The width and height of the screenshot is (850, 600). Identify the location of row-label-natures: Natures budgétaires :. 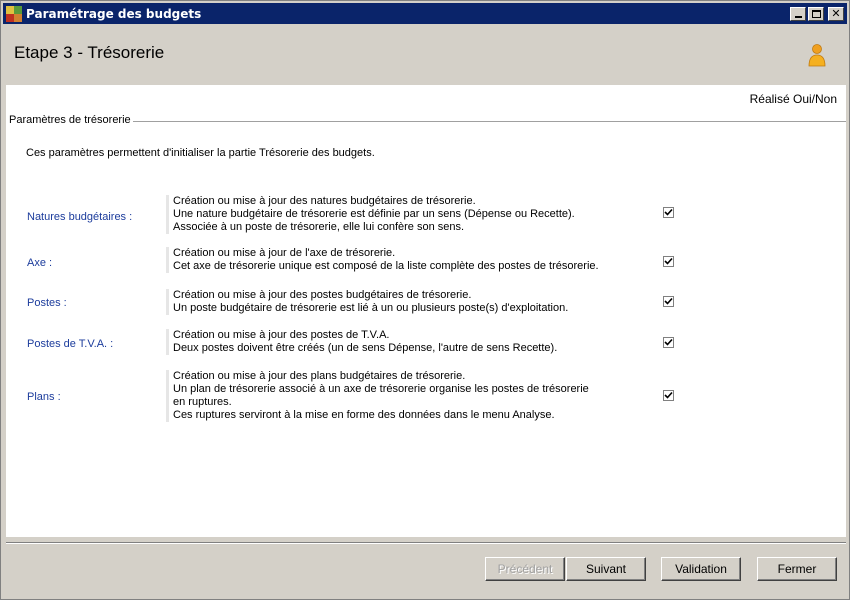
(80, 217).